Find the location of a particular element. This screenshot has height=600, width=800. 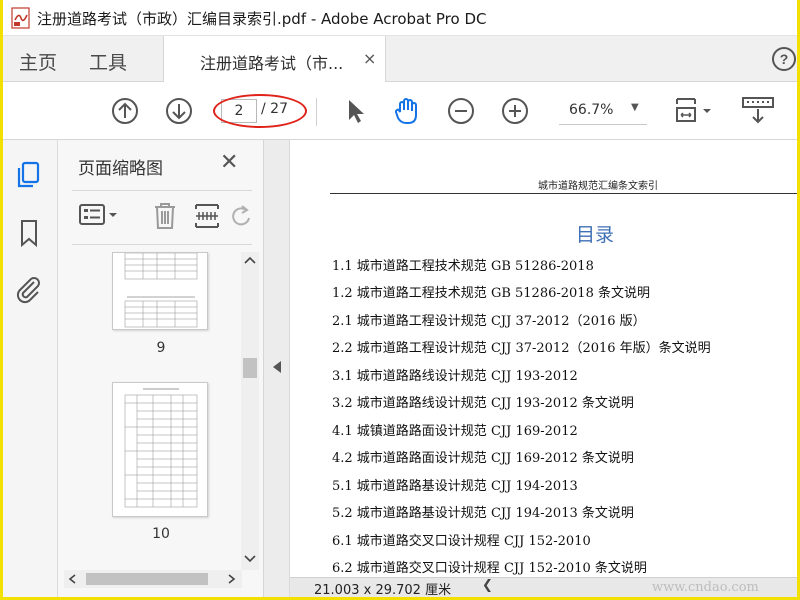

trash-icon is located at coordinates (165, 216).